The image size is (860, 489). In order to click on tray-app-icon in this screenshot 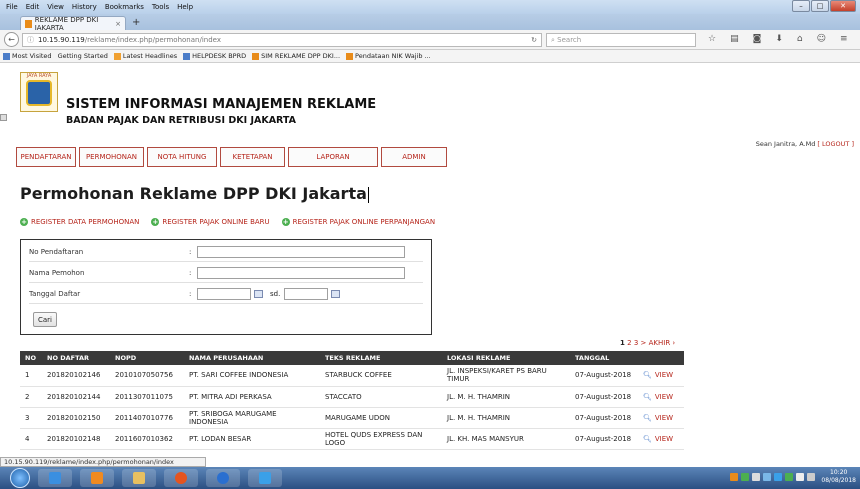, I will do `click(778, 477)`.